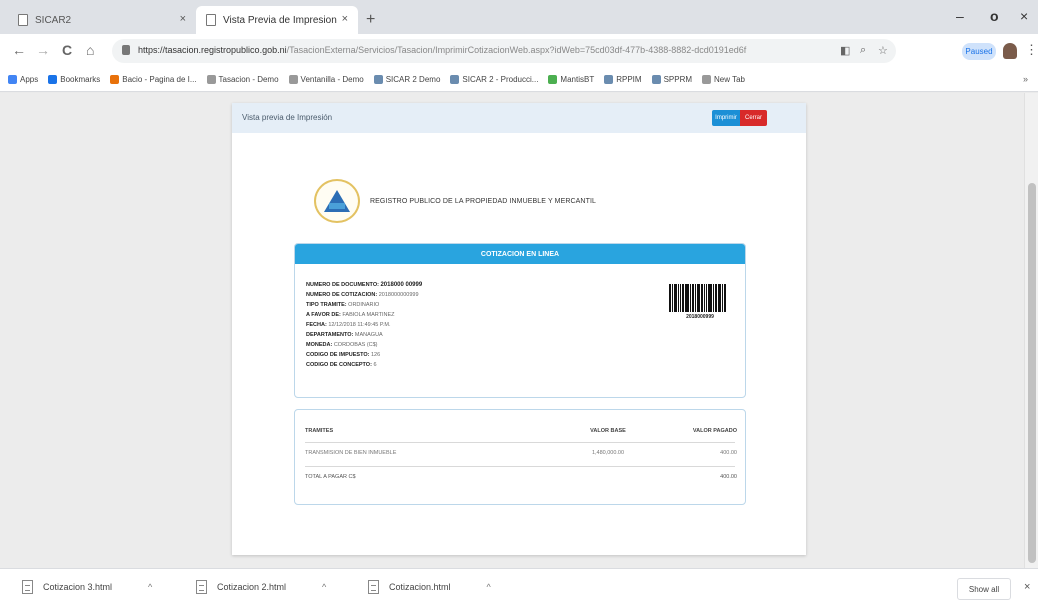 Image resolution: width=1038 pixels, height=607 pixels. What do you see at coordinates (728, 453) in the screenshot?
I see `table-cell: 400.00` at bounding box center [728, 453].